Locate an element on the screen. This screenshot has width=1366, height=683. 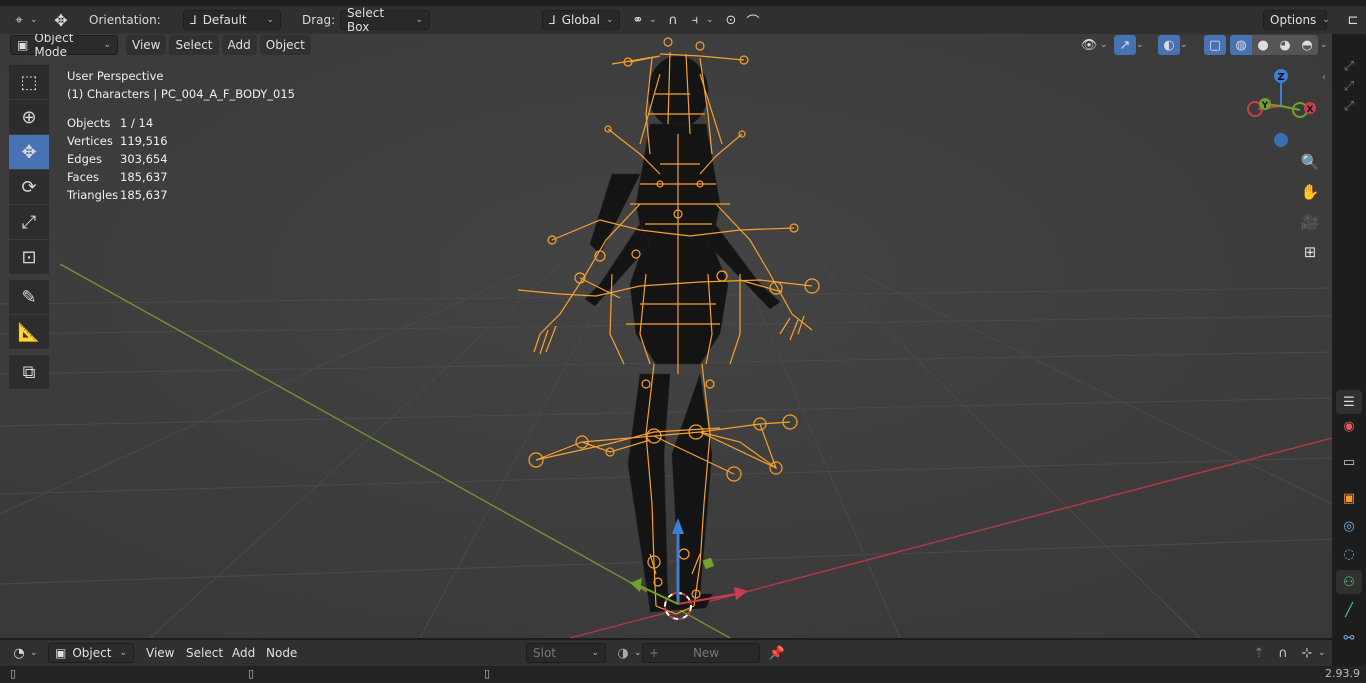
snap-grid-button: ⊹ ⌄ is located at coordinates (1311, 653).